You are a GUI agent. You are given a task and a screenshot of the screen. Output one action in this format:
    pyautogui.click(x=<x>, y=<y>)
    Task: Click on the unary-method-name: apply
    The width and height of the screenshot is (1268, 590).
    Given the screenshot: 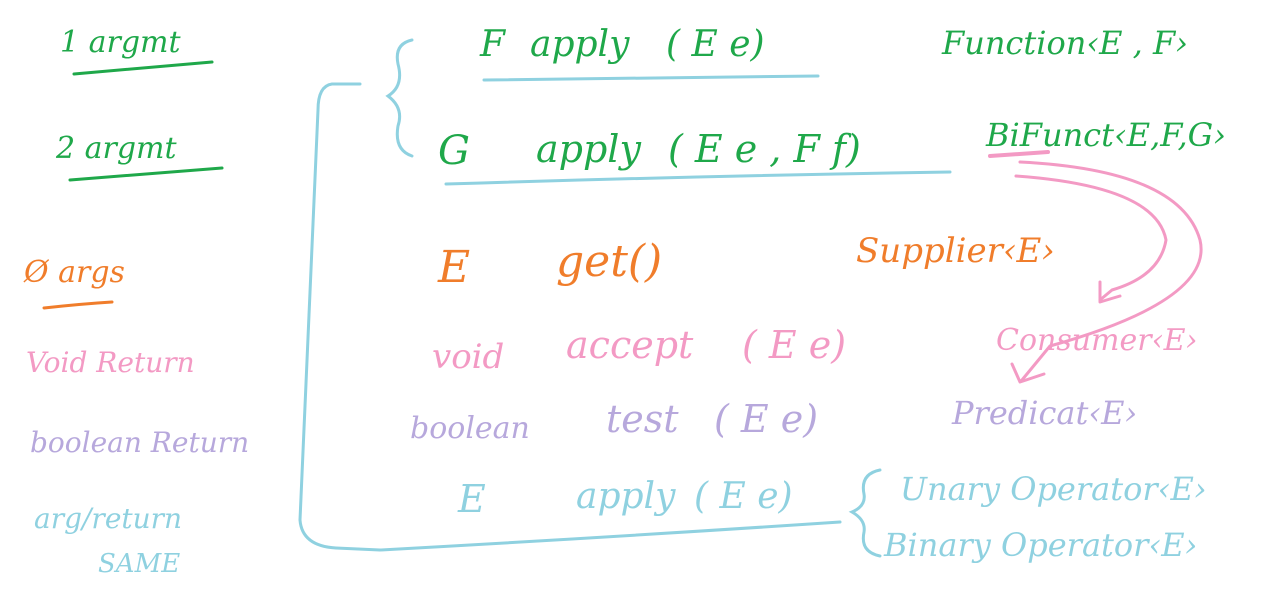 What is the action you would take?
    pyautogui.click(x=626, y=496)
    